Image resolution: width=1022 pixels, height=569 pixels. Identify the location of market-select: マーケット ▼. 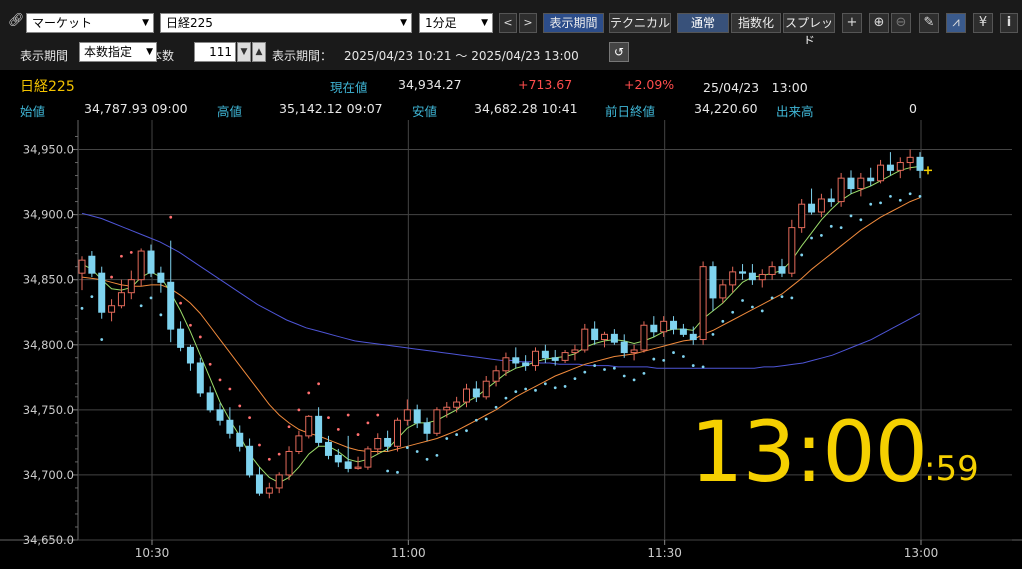
(90, 23).